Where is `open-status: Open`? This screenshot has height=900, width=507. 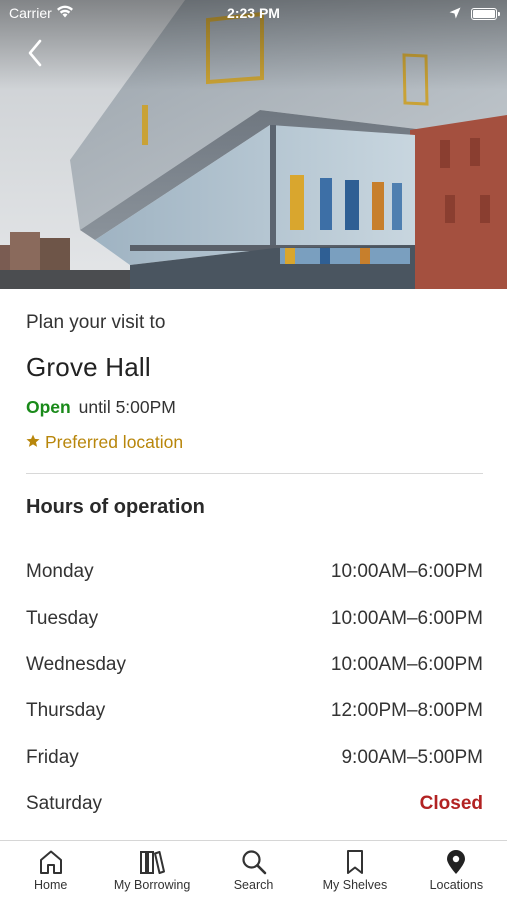 open-status: Open is located at coordinates (48, 407).